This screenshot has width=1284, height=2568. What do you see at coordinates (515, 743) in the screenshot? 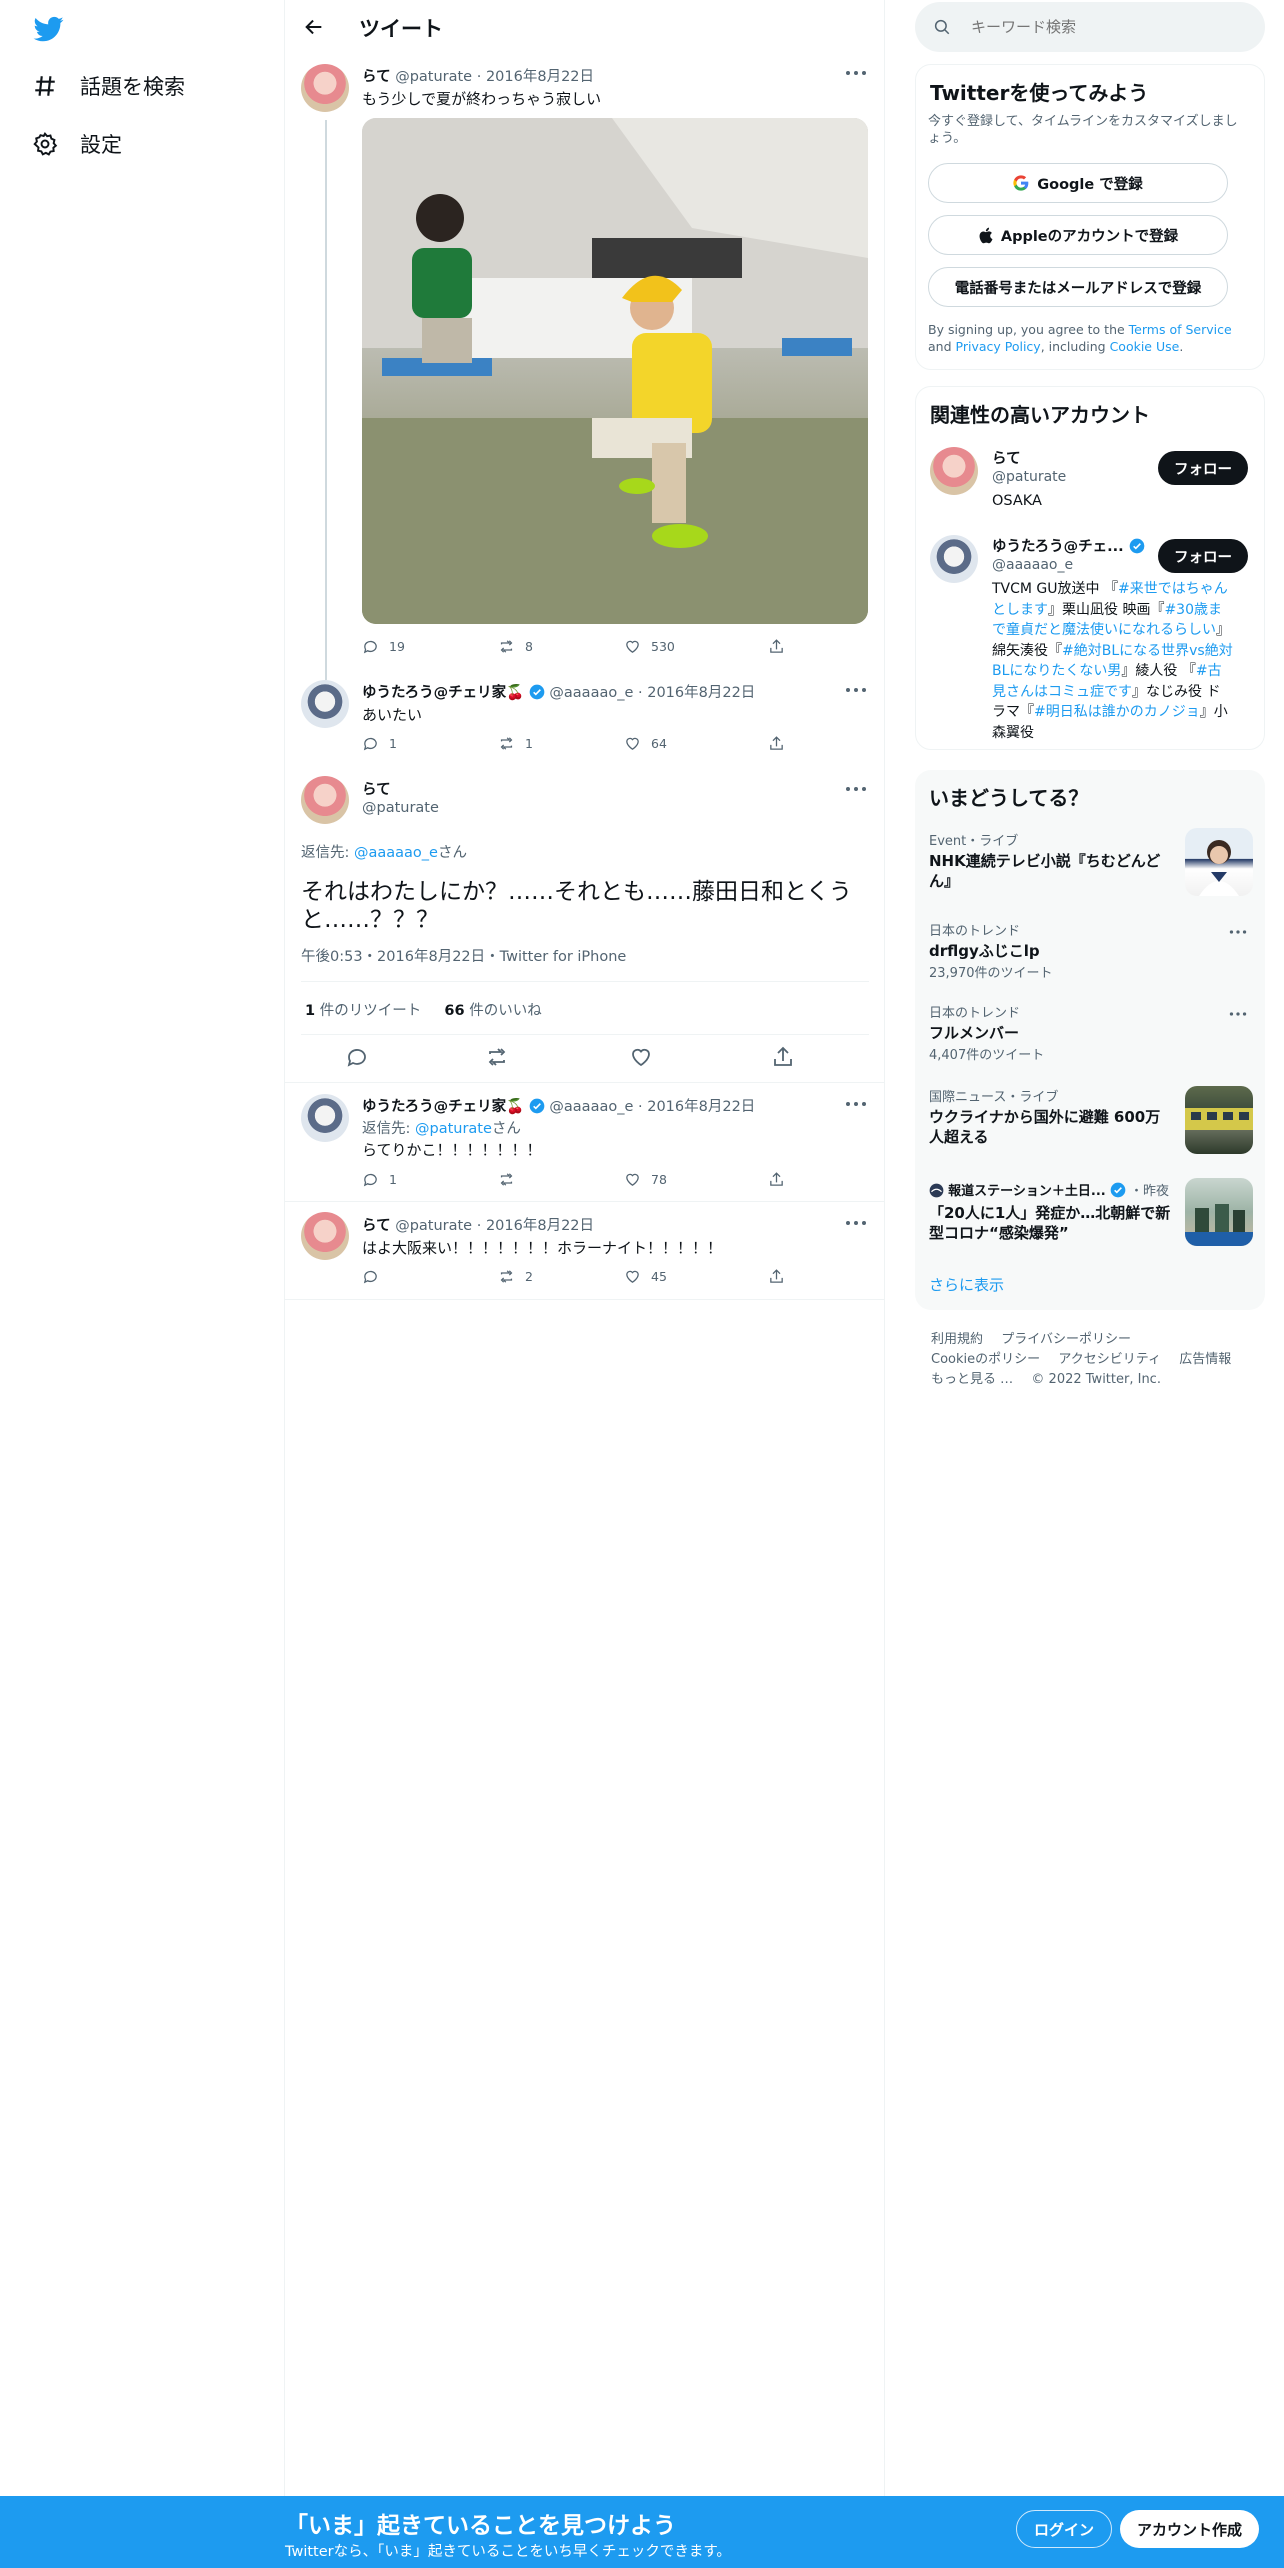
I see `retweet-button: 1` at bounding box center [515, 743].